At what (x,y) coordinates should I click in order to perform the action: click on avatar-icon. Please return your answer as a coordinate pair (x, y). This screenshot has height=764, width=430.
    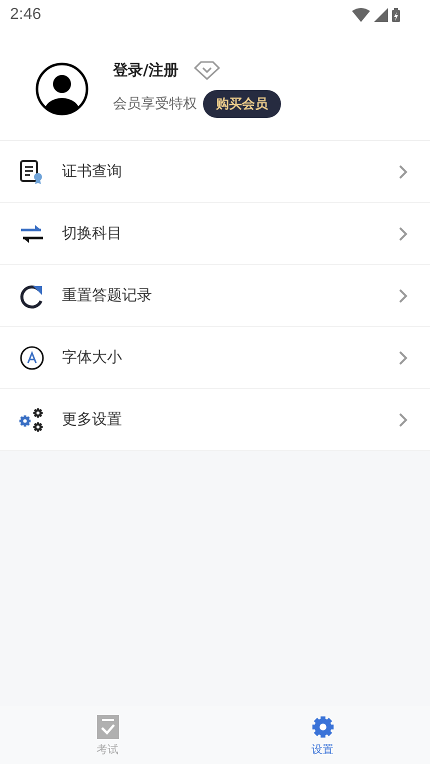
    Looking at the image, I should click on (62, 89).